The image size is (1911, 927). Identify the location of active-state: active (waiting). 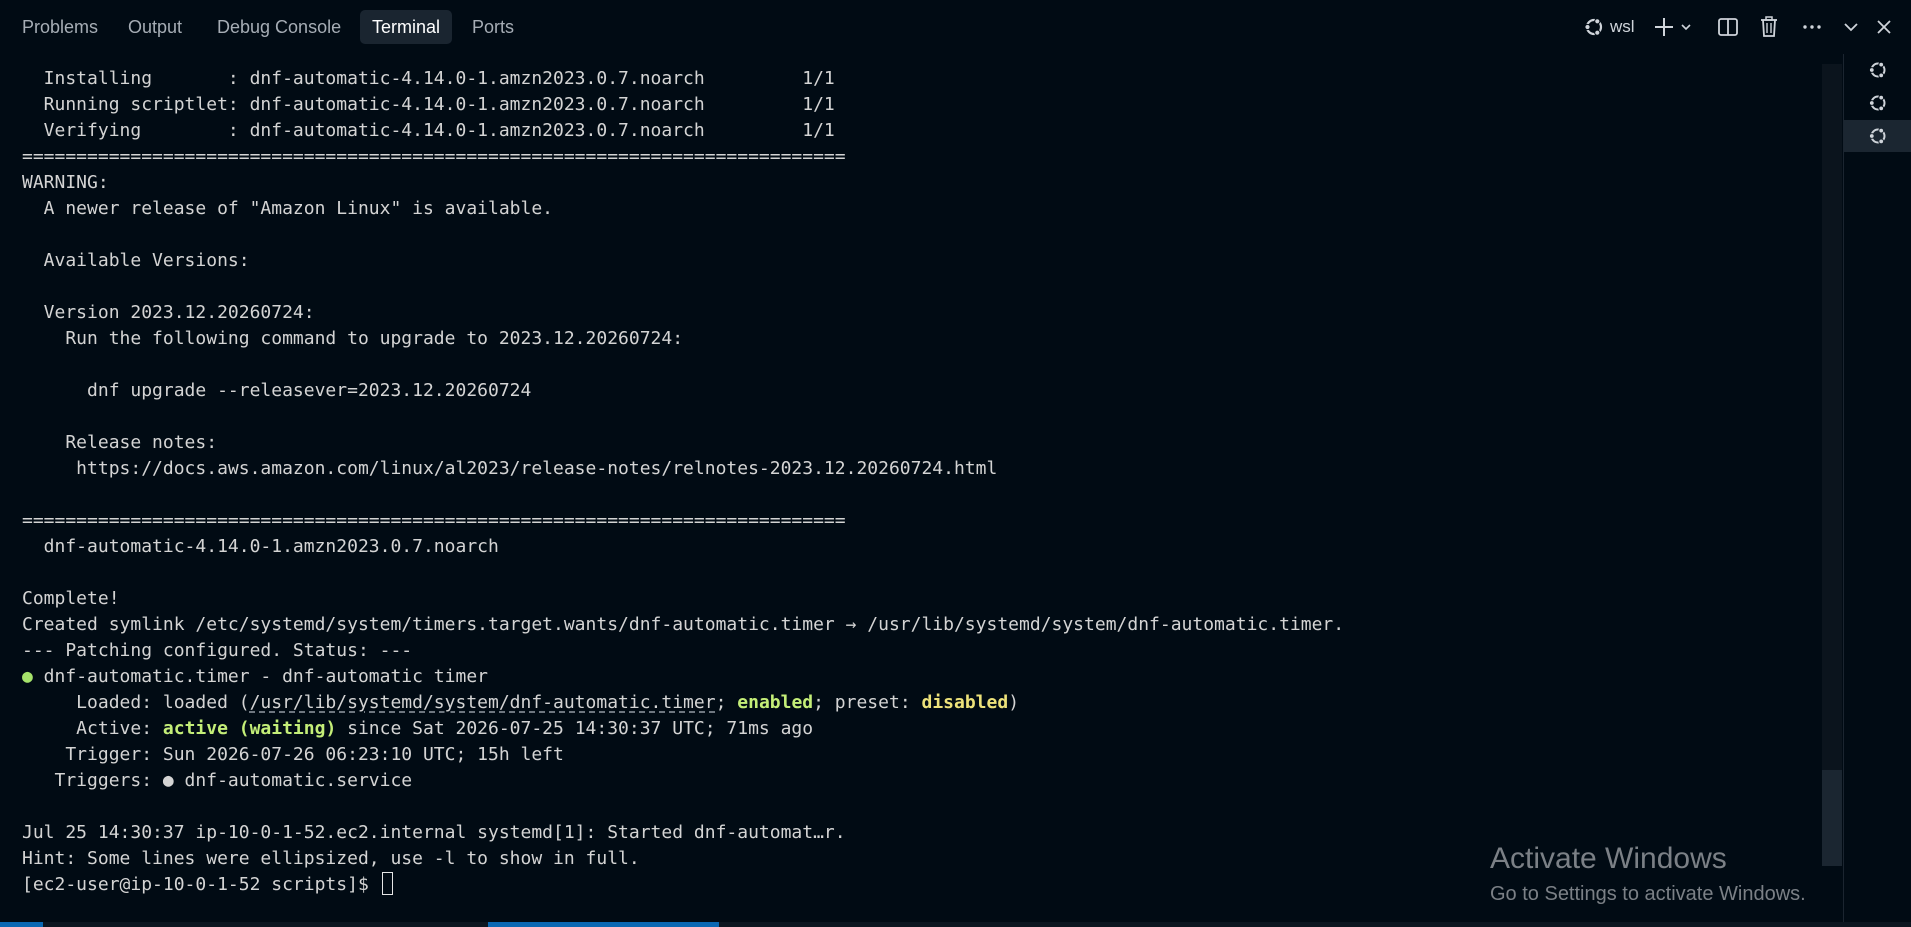
(249, 728).